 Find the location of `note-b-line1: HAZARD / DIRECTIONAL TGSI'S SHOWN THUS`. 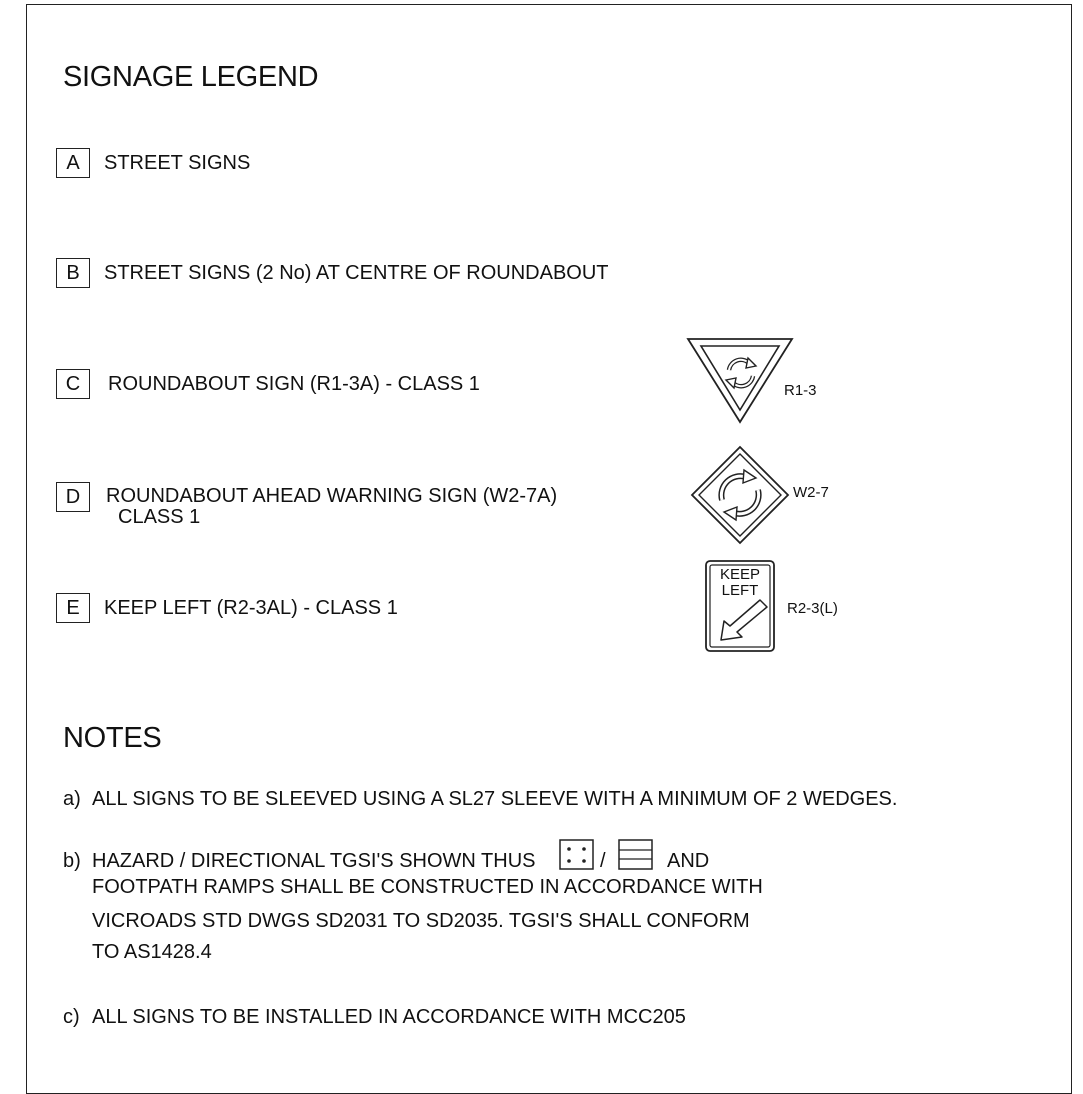

note-b-line1: HAZARD / DIRECTIONAL TGSI'S SHOWN THUS is located at coordinates (314, 861).